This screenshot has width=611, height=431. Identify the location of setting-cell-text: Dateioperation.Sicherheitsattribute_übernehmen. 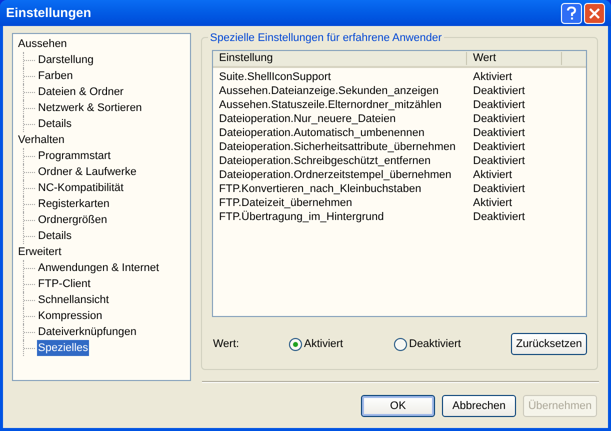
(337, 147).